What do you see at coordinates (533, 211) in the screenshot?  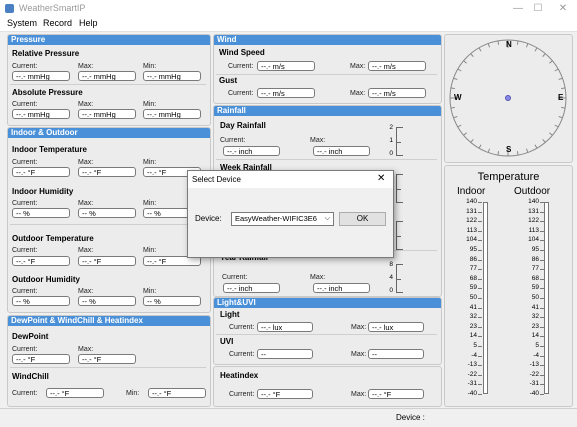 I see `temperature-tick-label: 131` at bounding box center [533, 211].